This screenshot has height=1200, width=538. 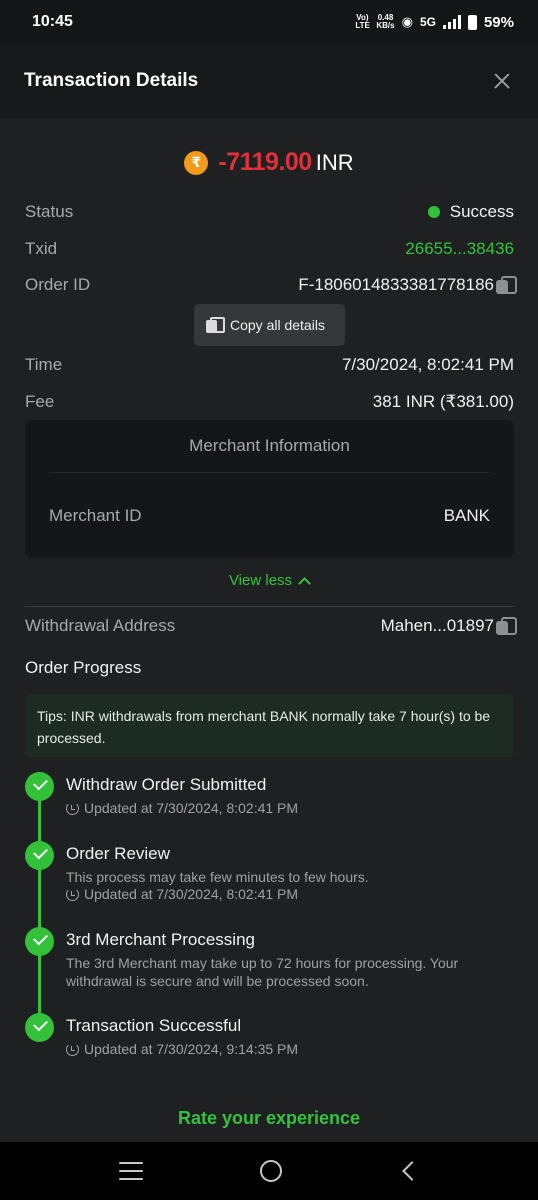 I want to click on network-type: 5G, so click(x=427, y=22).